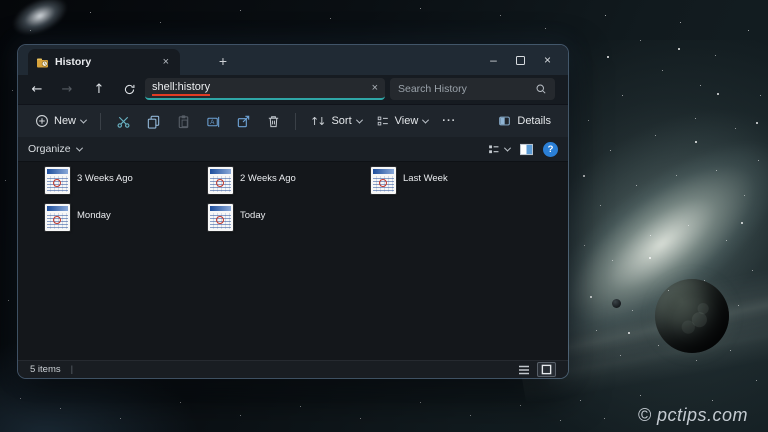  I want to click on list-item: Monday, so click(126, 222).